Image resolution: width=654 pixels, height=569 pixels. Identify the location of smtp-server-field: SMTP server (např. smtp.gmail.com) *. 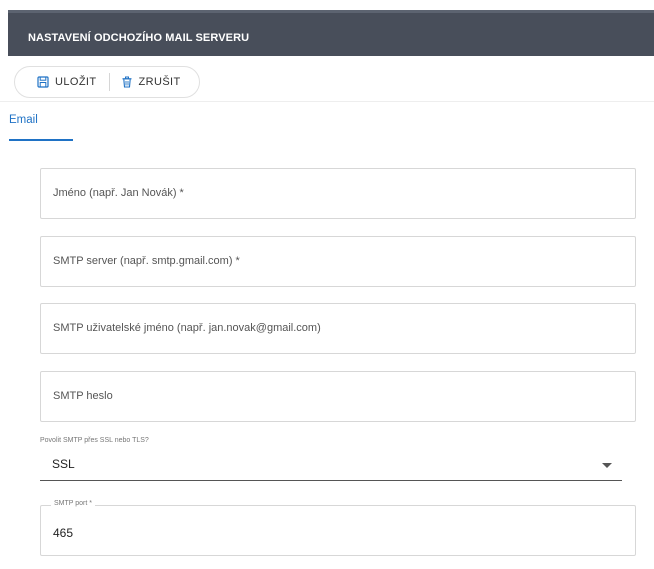
(338, 261).